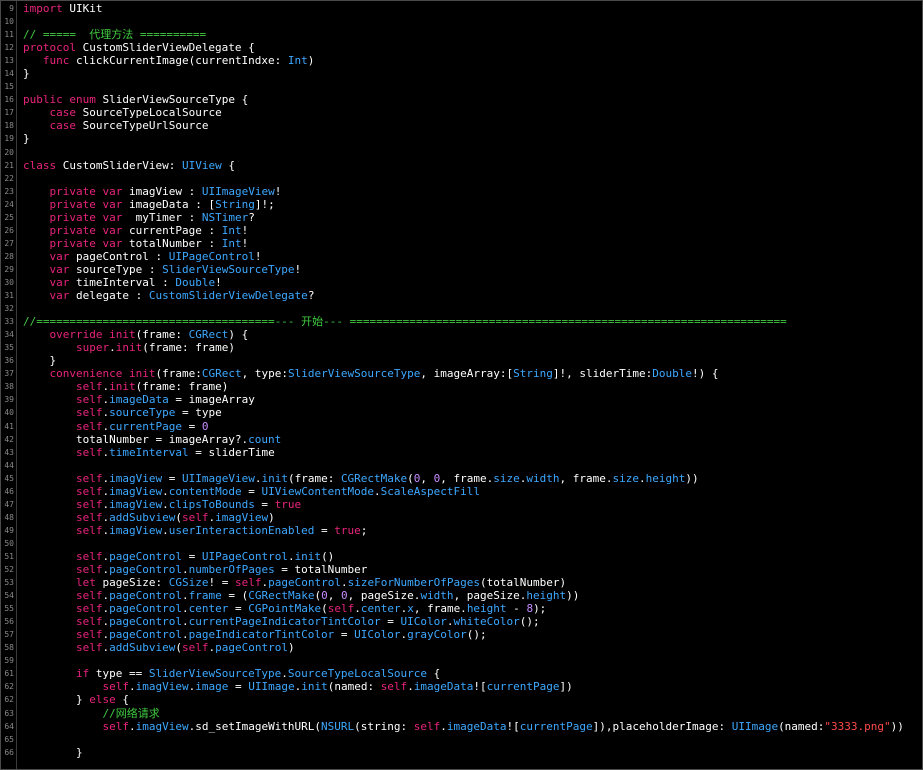  Describe the element at coordinates (461, 334) in the screenshot. I see `code-line: 34 override init(frame: CGRect) {` at that location.